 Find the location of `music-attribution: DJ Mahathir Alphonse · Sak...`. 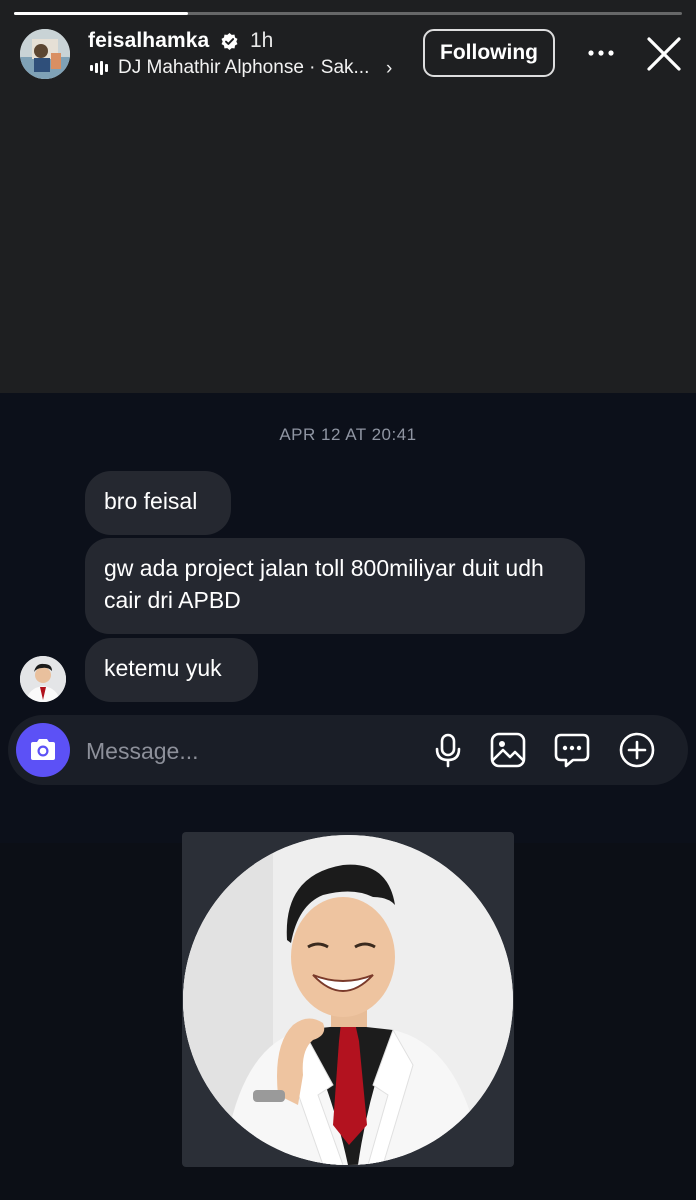

music-attribution: DJ Mahathir Alphonse · Sak... is located at coordinates (229, 68).